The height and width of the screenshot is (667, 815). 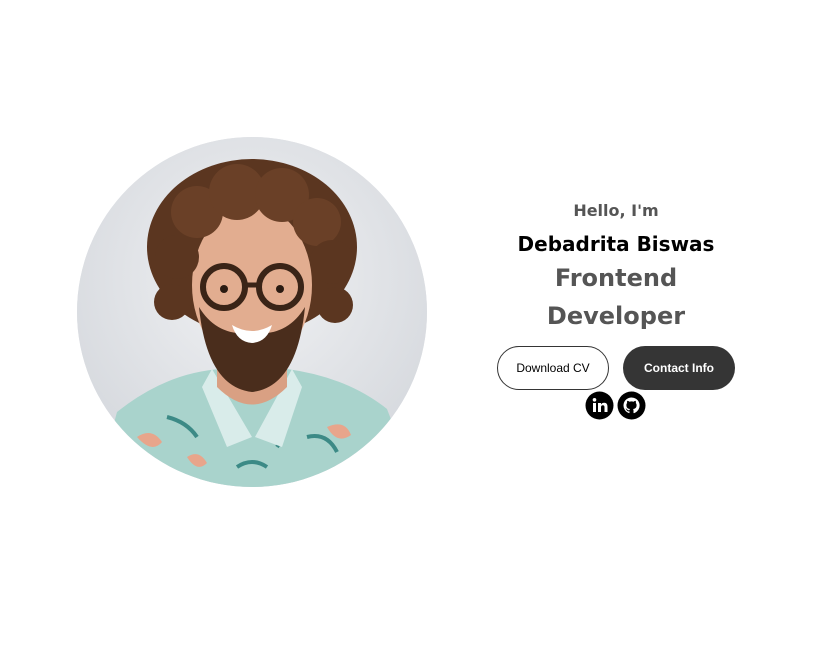 What do you see at coordinates (679, 368) in the screenshot?
I see `contact-info-button: Contact Info` at bounding box center [679, 368].